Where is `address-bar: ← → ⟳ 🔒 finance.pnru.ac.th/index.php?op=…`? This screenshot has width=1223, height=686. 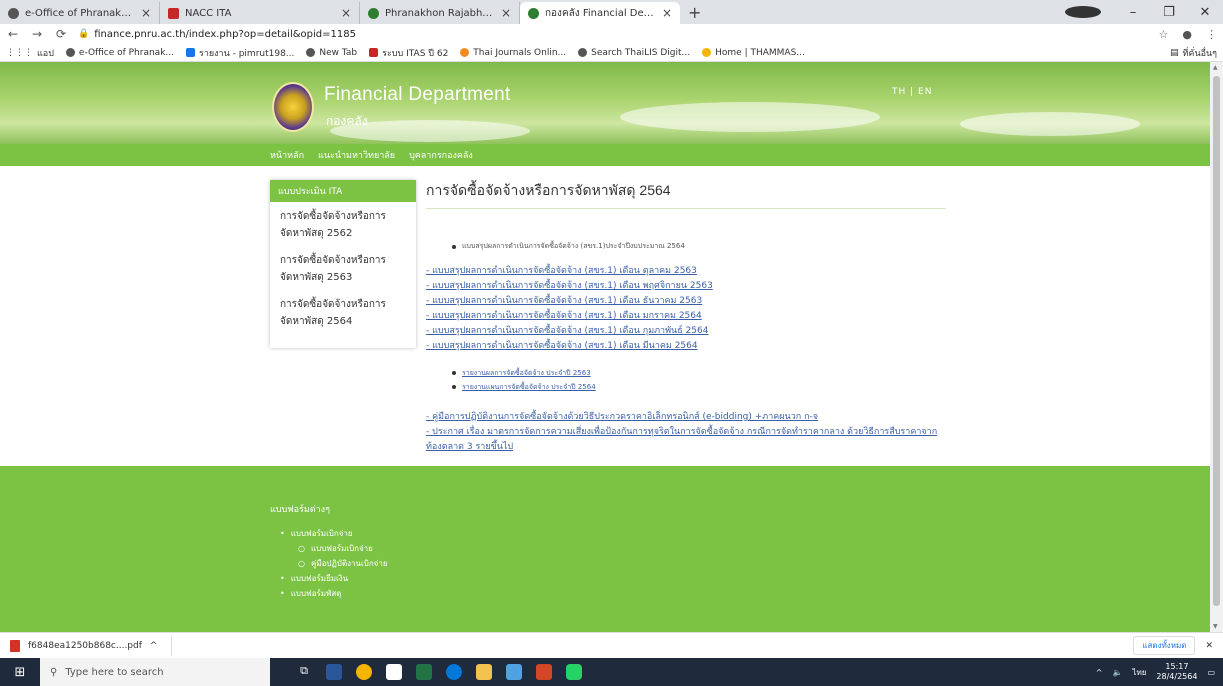
address-bar: ← → ⟳ 🔒 finance.pnru.ac.th/index.php?op=… is located at coordinates (611, 34).